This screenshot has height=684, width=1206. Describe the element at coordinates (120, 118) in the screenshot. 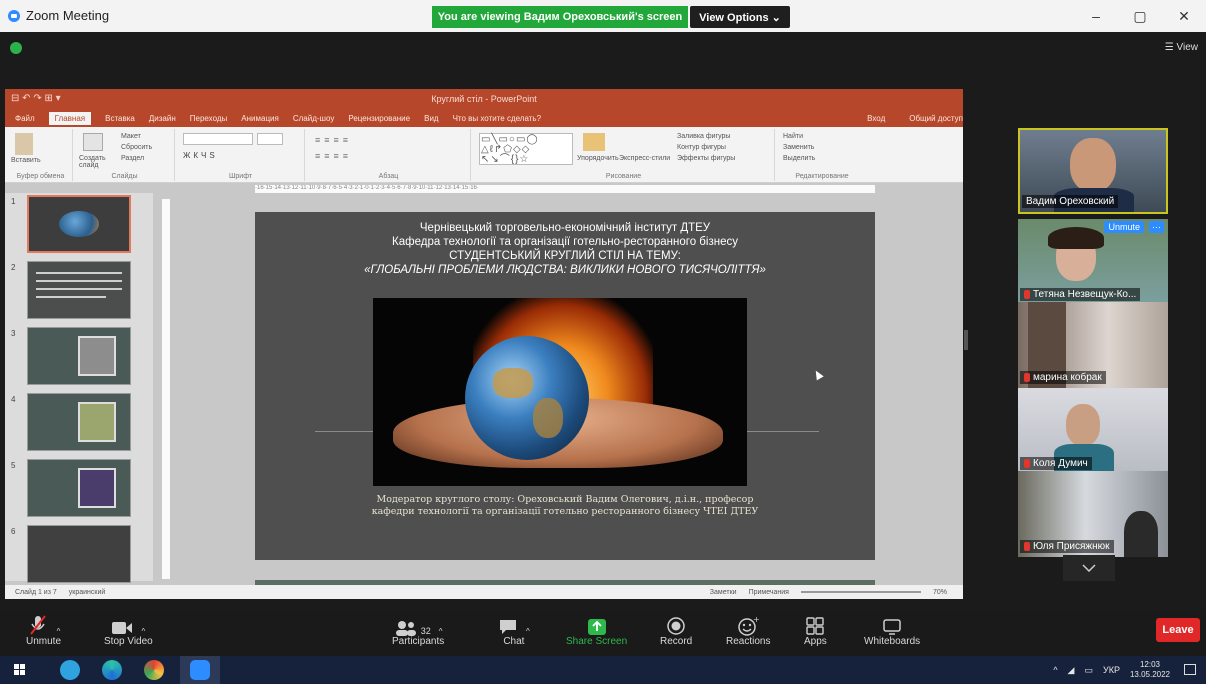

I see `ppt-tab-insert: Вставка` at that location.